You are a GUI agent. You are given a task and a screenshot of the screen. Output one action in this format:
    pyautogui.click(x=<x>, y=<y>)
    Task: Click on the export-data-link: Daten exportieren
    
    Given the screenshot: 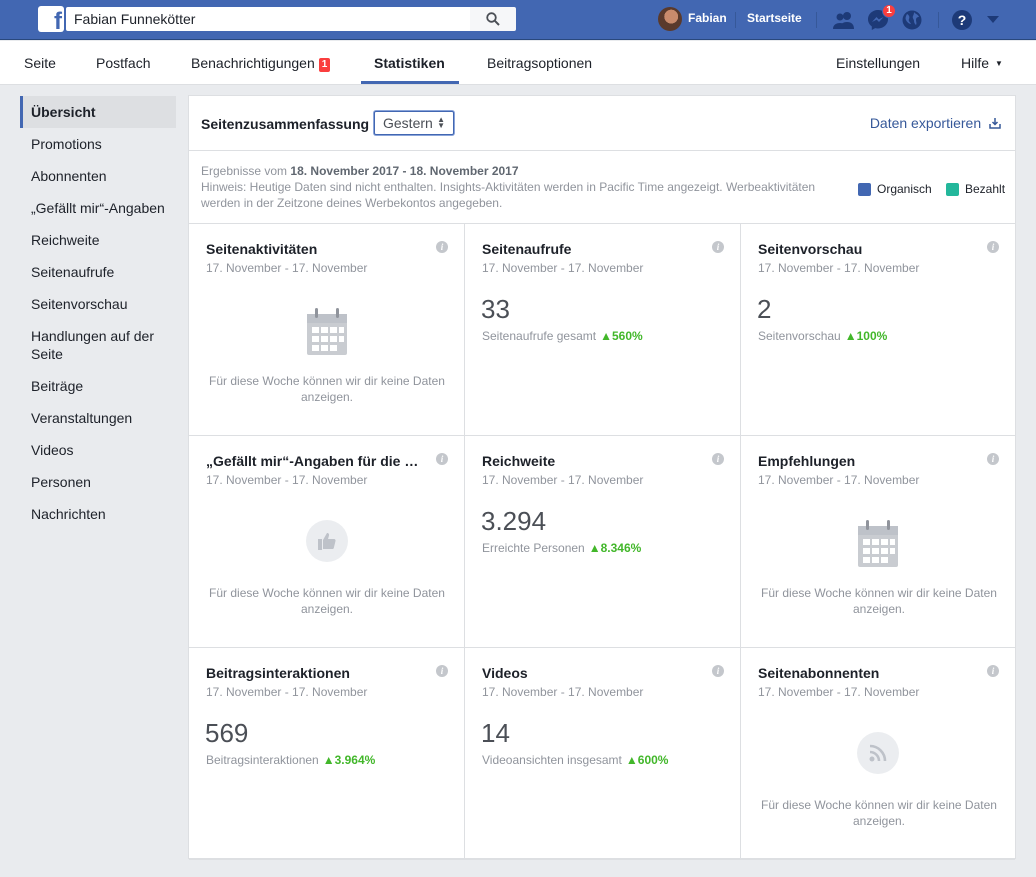 What is the action you would take?
    pyautogui.click(x=935, y=123)
    